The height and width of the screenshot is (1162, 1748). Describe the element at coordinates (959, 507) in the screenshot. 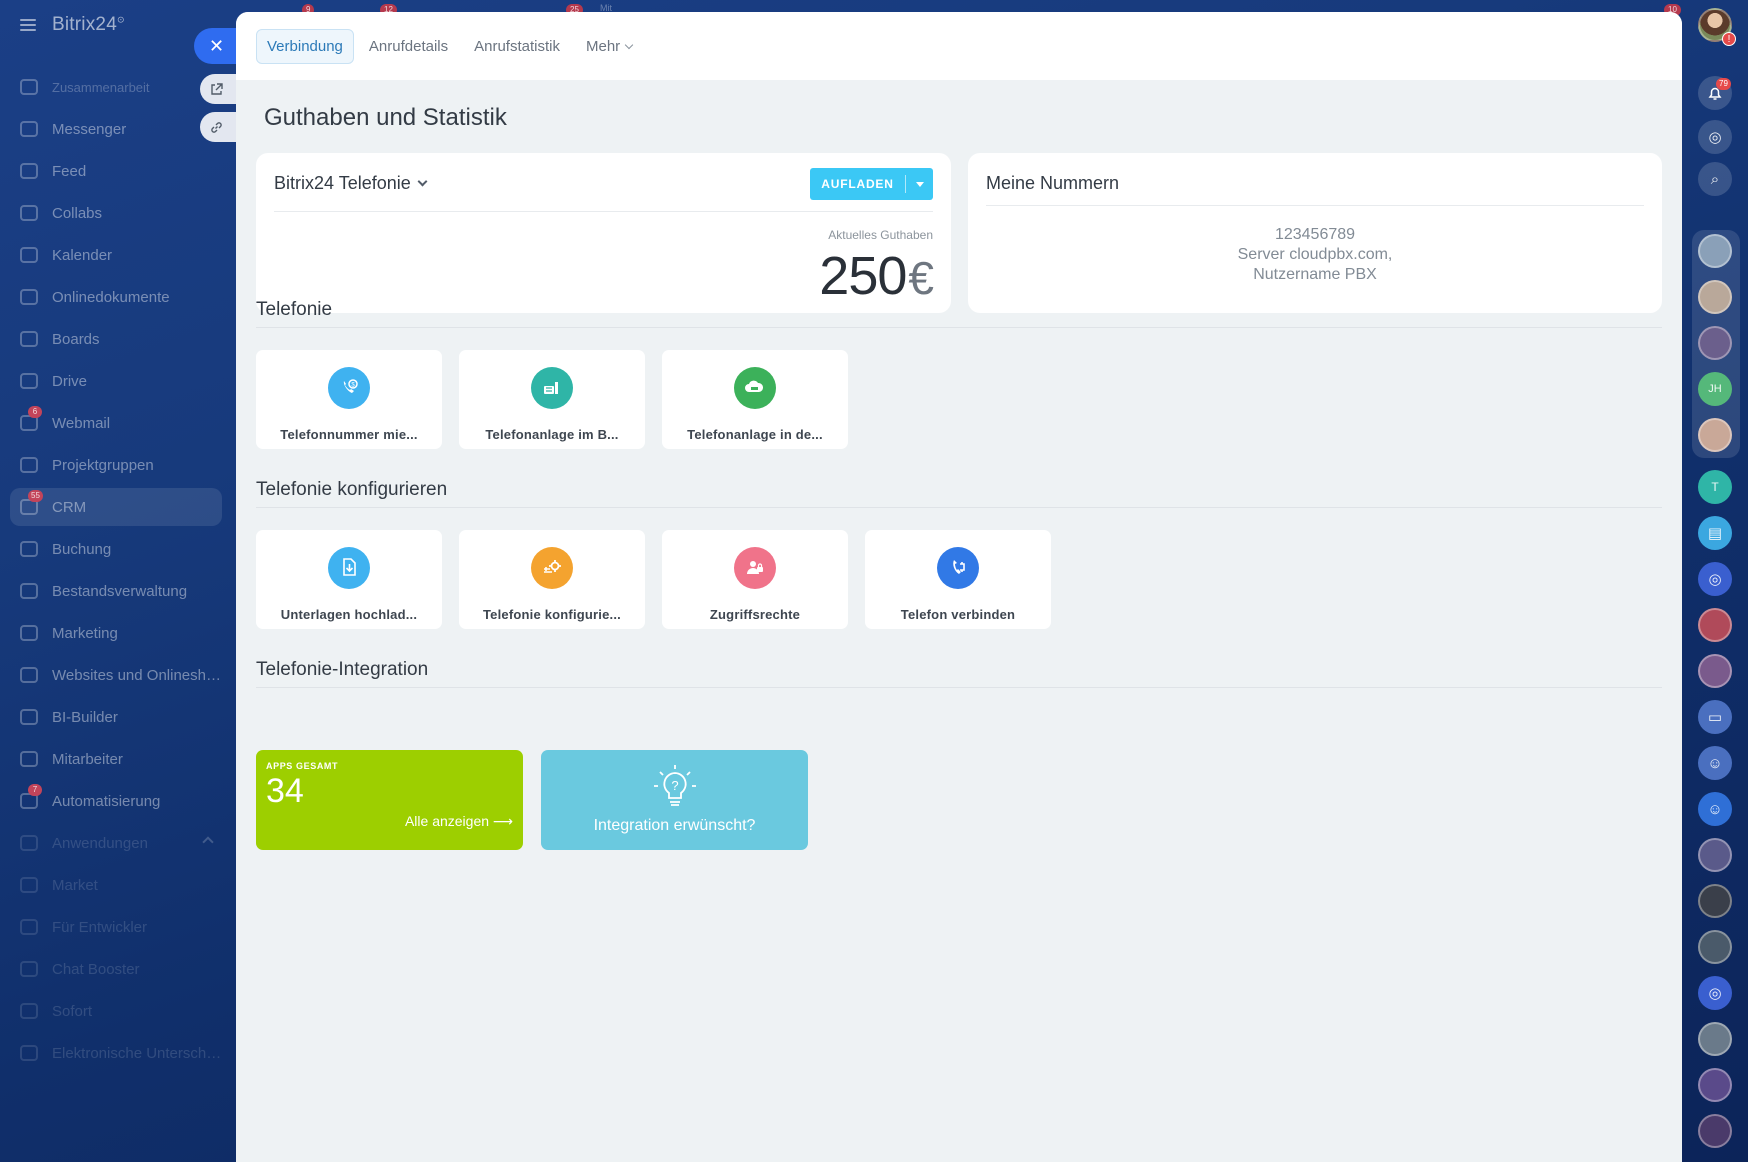

I see `section-divider` at that location.